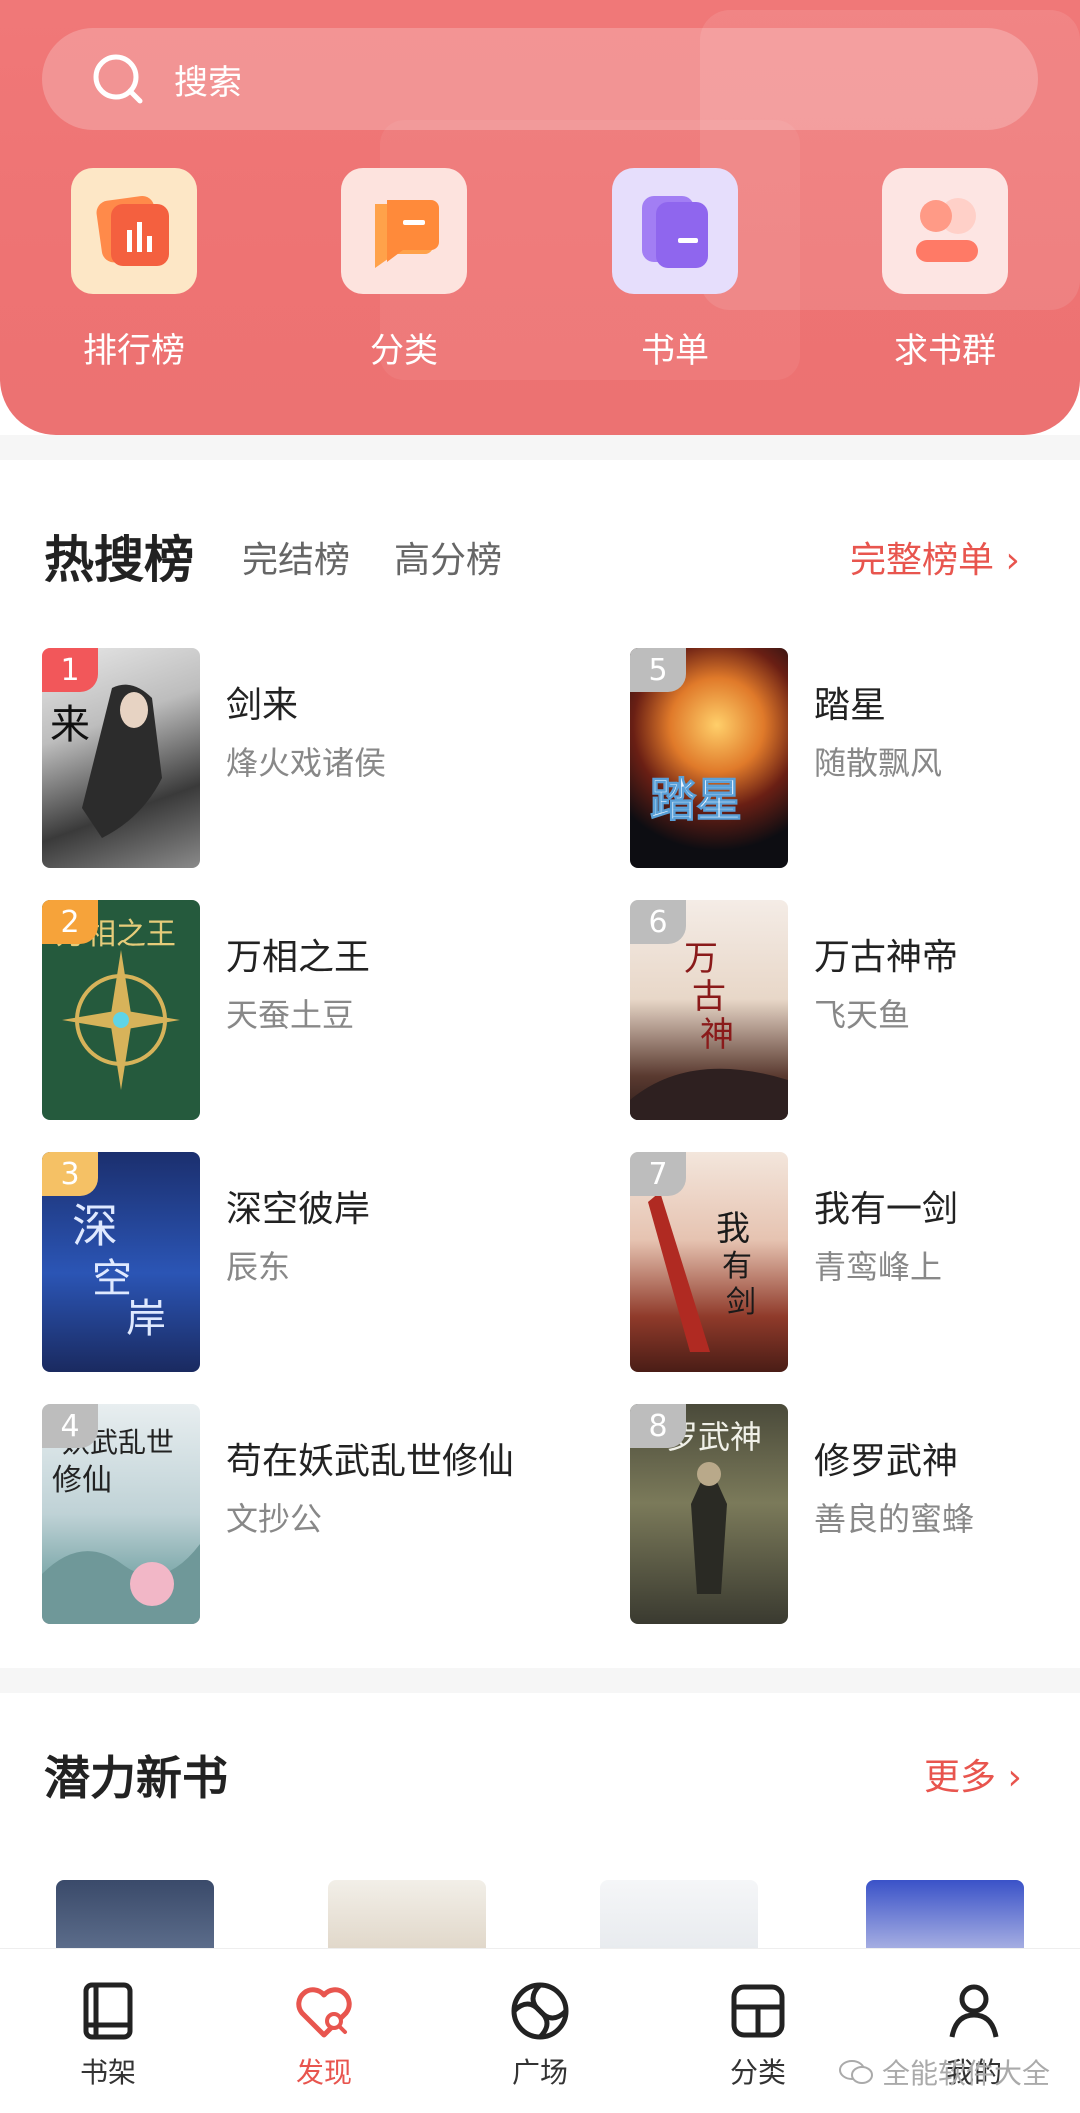 This screenshot has width=1080, height=2113. Describe the element at coordinates (208, 82) in the screenshot. I see `search-placeholder: 搜索` at that location.